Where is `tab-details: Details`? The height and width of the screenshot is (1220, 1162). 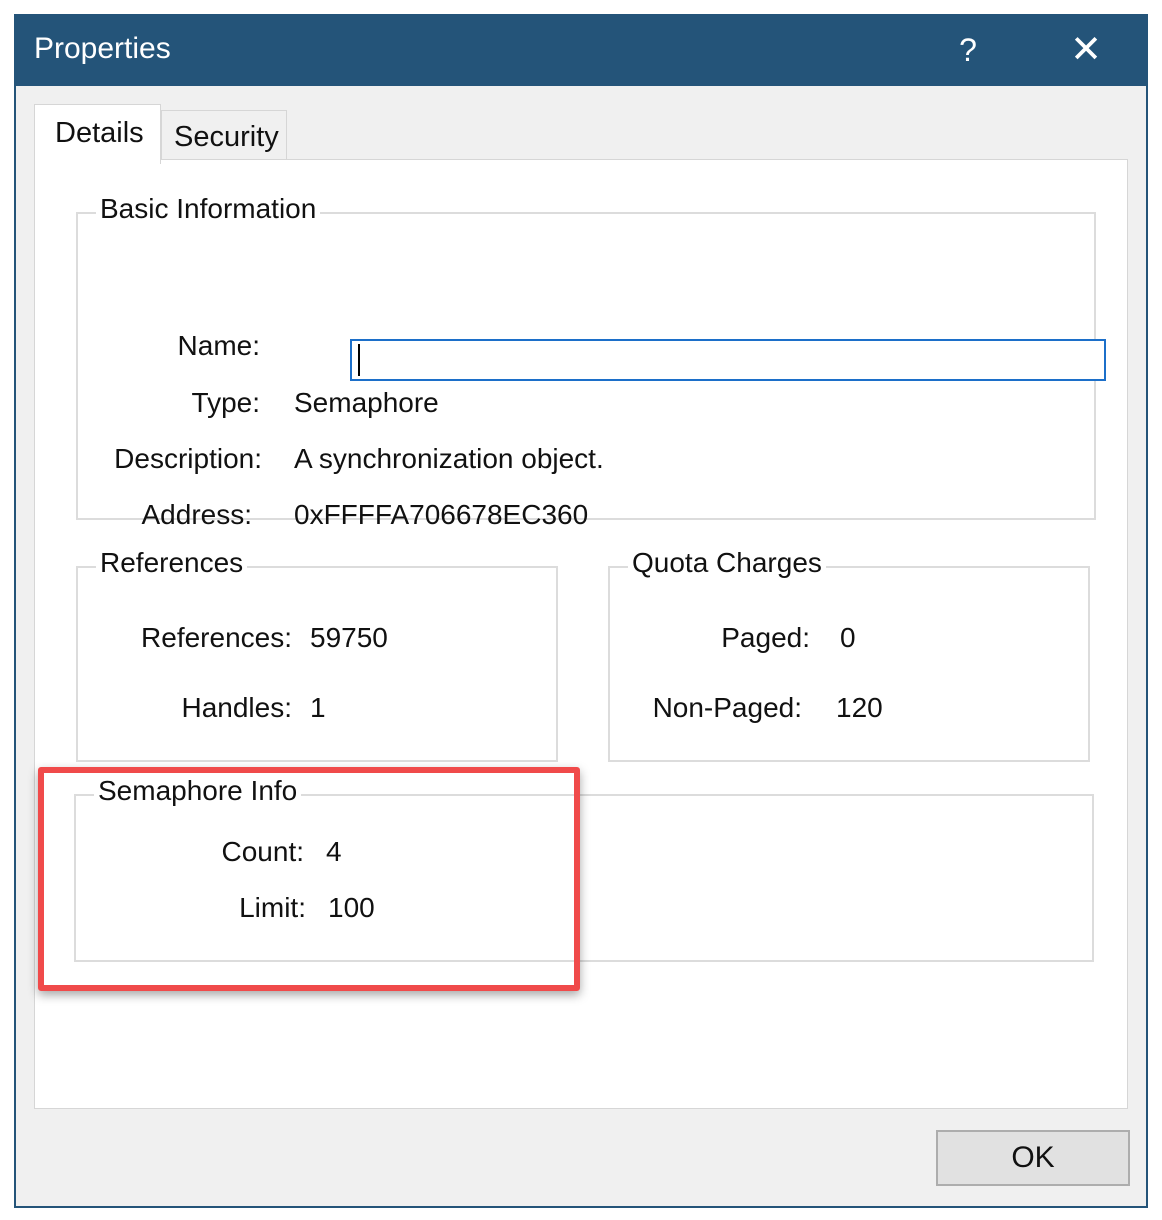 tab-details: Details is located at coordinates (97, 134).